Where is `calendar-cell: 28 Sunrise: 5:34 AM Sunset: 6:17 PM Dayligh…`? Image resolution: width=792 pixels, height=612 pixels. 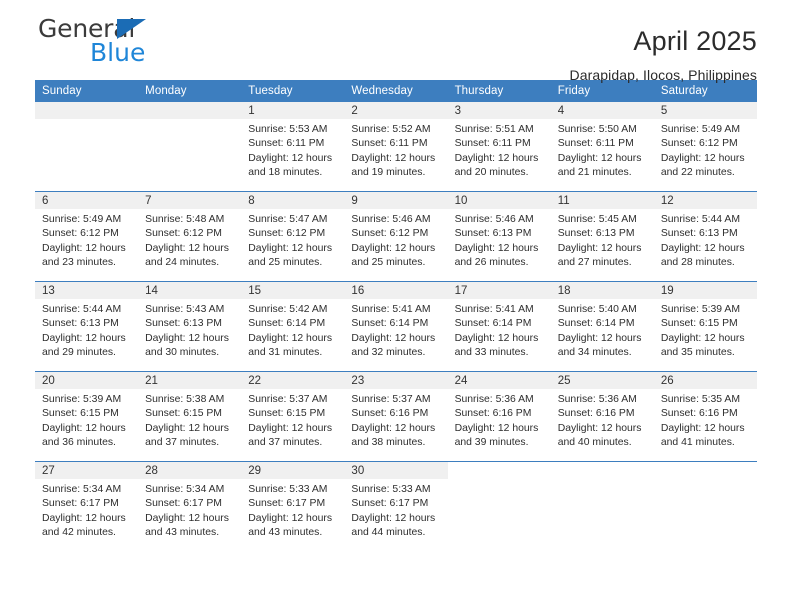
calendar-cell: 28 Sunrise: 5:34 AM Sunset: 6:17 PM Dayligh… is located at coordinates (190, 506).